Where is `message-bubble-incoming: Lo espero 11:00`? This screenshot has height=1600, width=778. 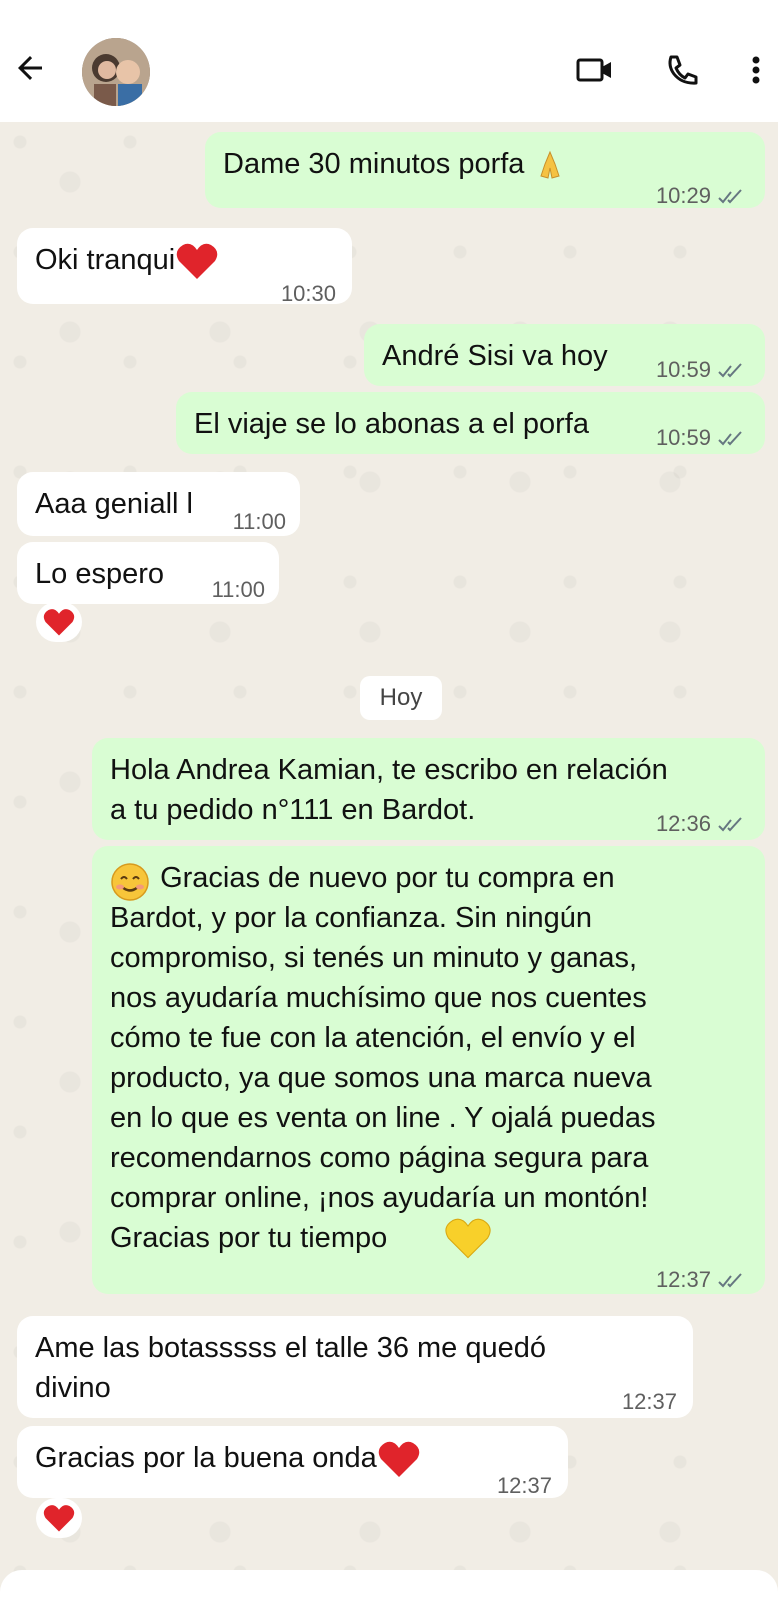
message-bubble-incoming: Lo espero 11:00 is located at coordinates (148, 573).